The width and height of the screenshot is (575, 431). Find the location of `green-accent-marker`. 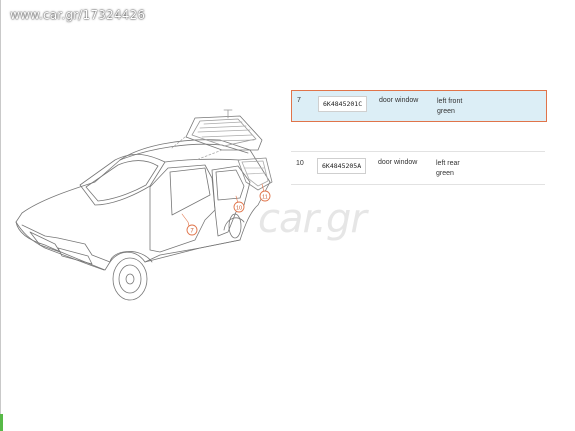

green-accent-marker is located at coordinates (1, 422).